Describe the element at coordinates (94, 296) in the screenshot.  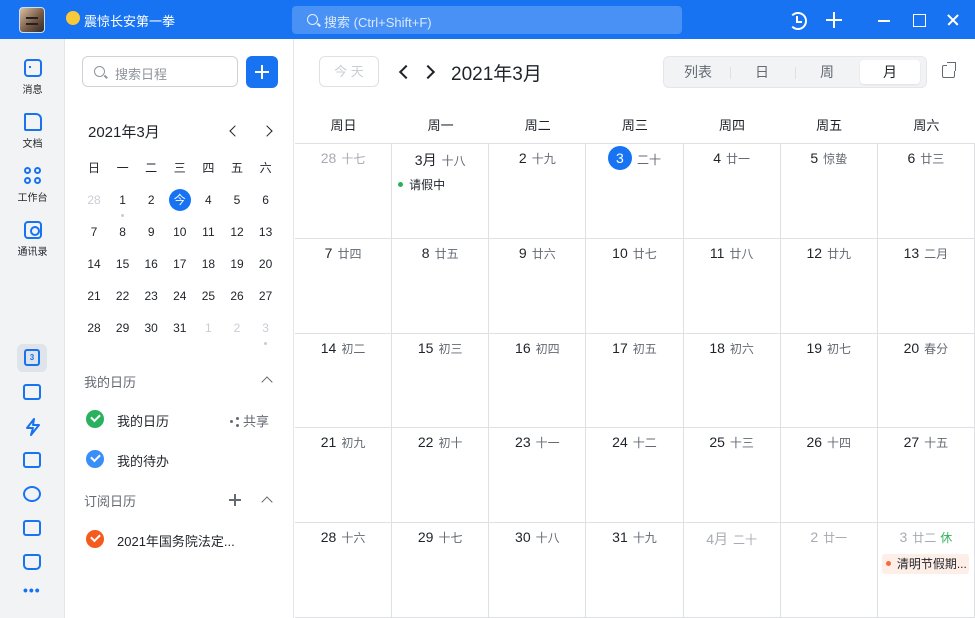
I see `mini-day: 21` at that location.